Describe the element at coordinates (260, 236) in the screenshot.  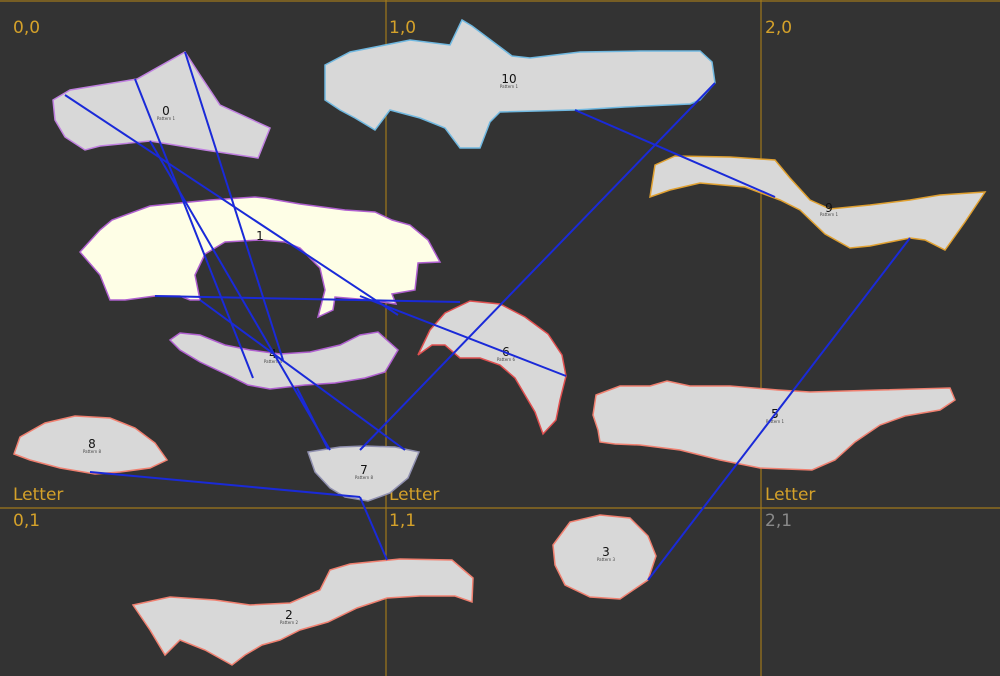
I see `piece-number: 1` at that location.